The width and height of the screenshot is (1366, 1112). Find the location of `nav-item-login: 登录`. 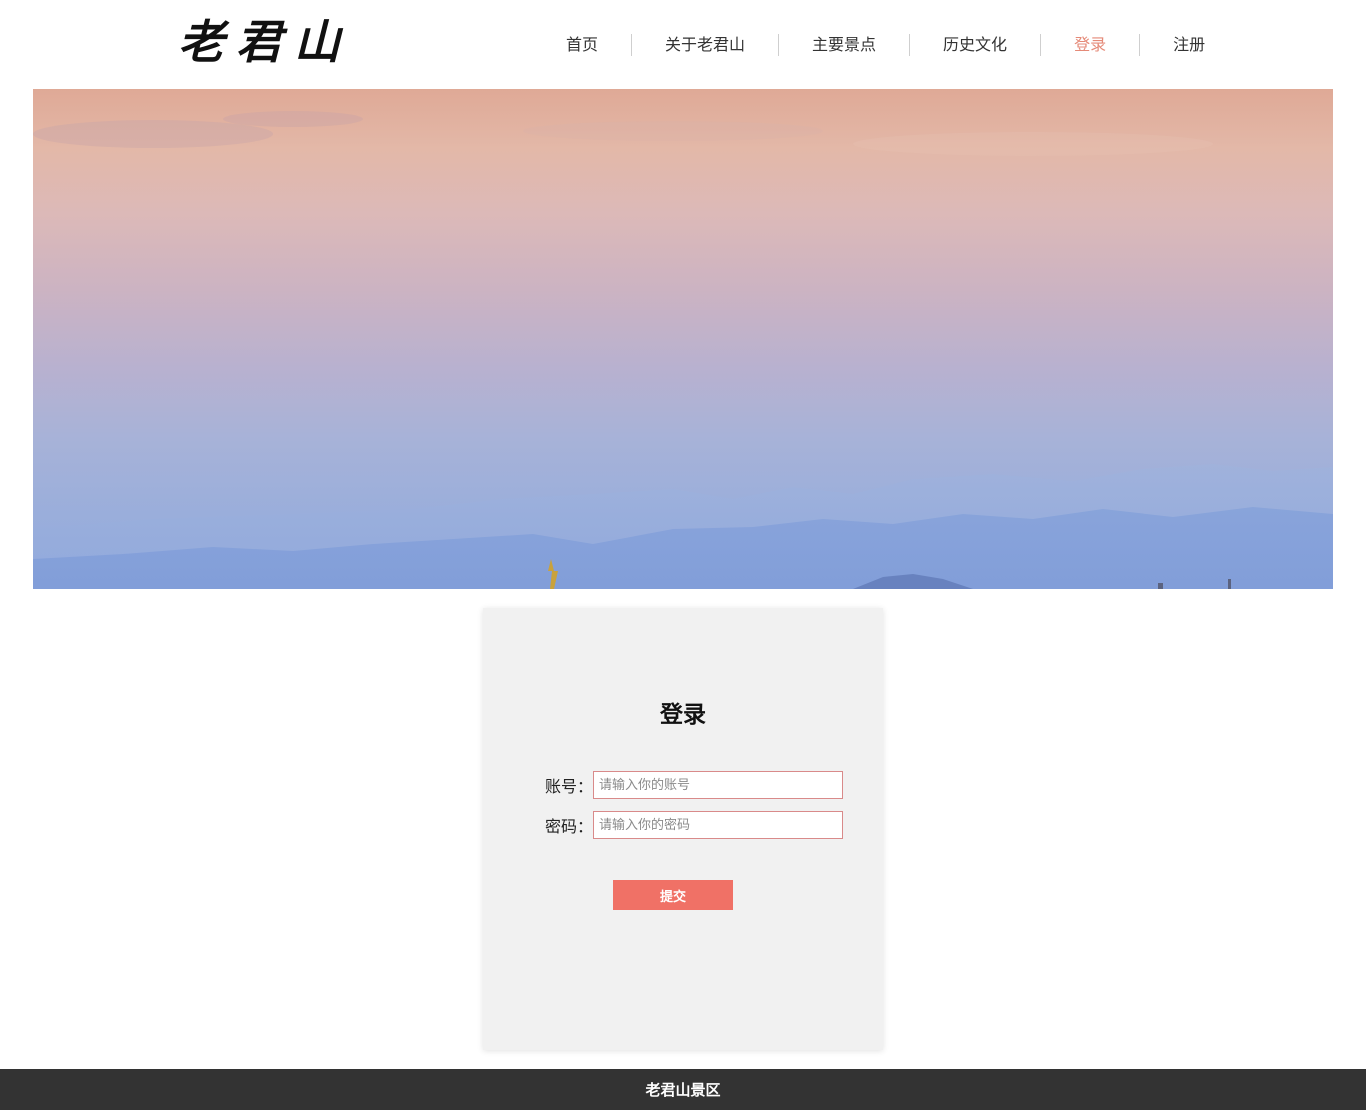

nav-item-login: 登录 is located at coordinates (1089, 45).